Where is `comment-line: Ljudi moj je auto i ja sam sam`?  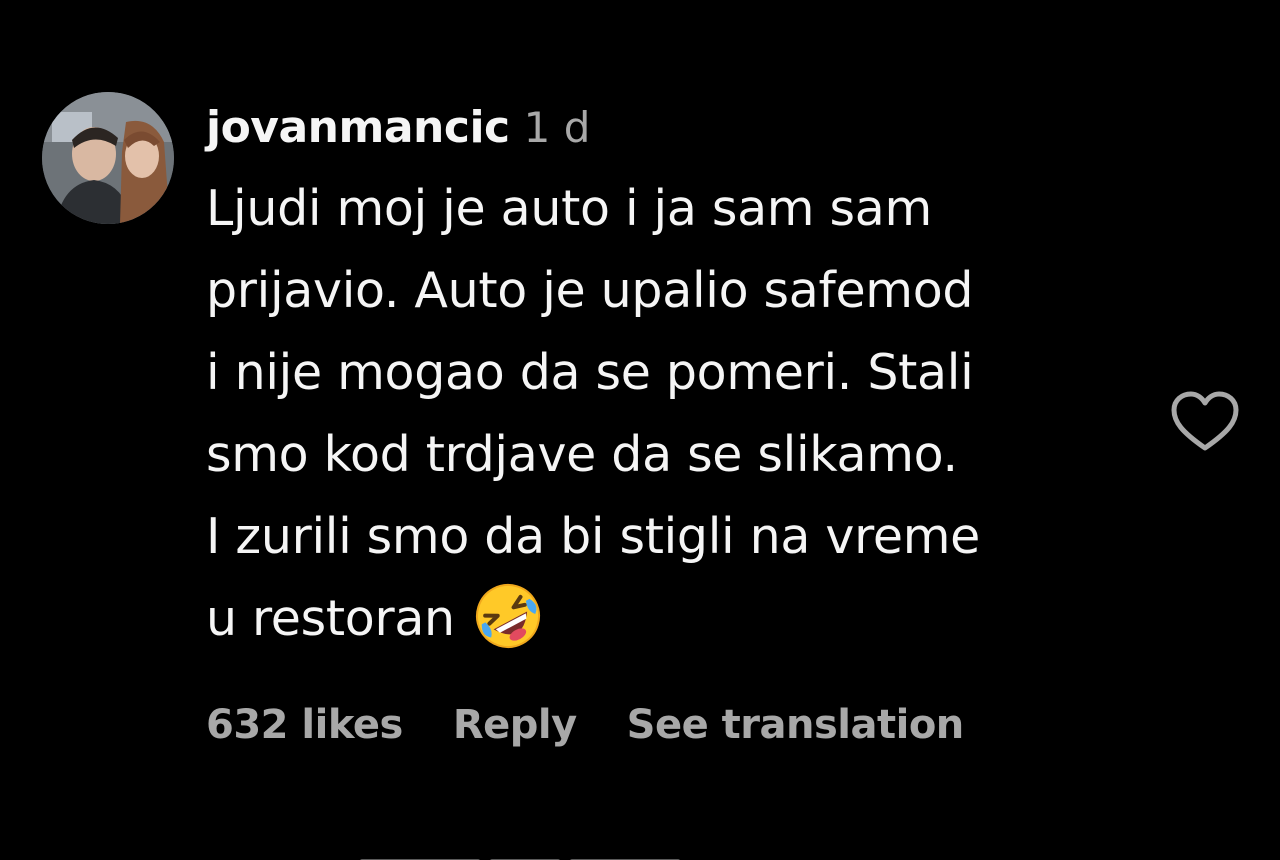
comment-line: Ljudi moj je auto i ja sam sam is located at coordinates (569, 208).